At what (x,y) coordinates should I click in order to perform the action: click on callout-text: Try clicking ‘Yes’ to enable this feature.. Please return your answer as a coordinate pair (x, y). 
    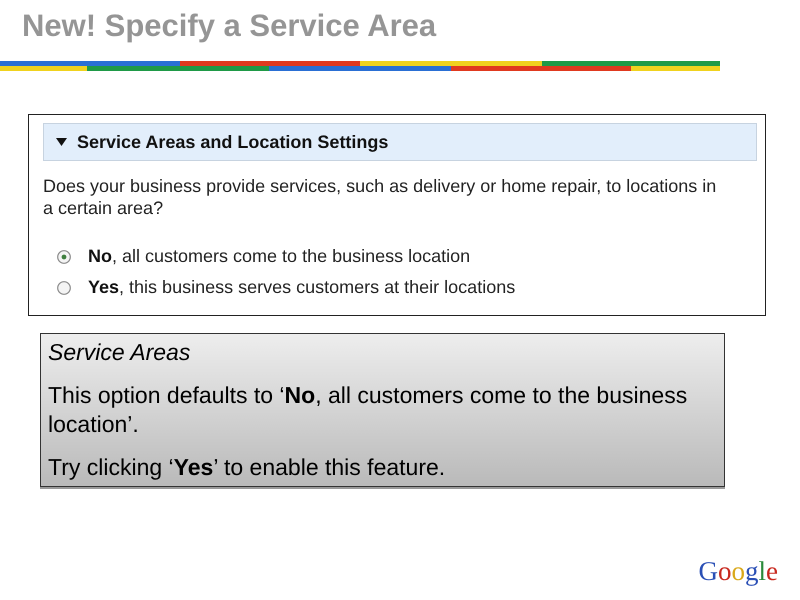
    Looking at the image, I should click on (247, 467).